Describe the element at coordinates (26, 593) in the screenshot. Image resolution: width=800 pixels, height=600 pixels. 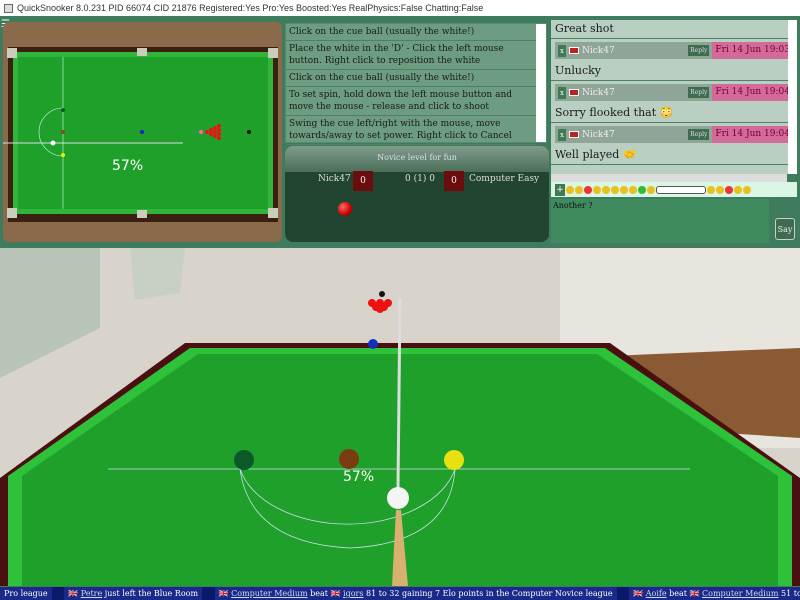
I see `ticker-item: Pro league` at that location.